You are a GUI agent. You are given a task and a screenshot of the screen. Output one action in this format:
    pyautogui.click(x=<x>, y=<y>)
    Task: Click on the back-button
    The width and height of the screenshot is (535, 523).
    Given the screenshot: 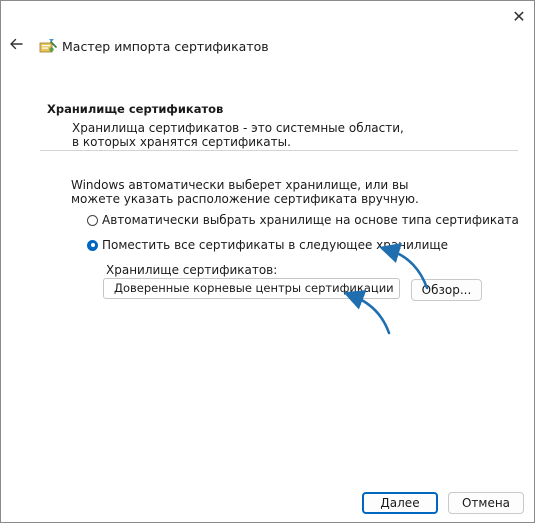 What is the action you would take?
    pyautogui.click(x=16, y=44)
    